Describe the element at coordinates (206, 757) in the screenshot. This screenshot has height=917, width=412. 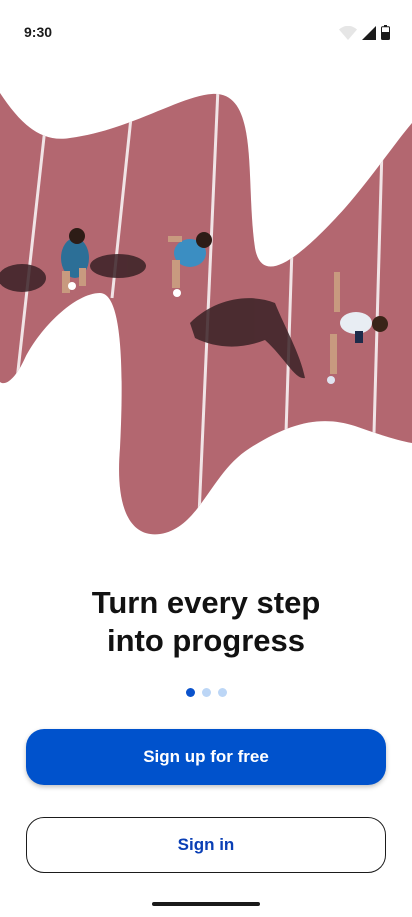
I see `signup-button: Sign up for free` at that location.